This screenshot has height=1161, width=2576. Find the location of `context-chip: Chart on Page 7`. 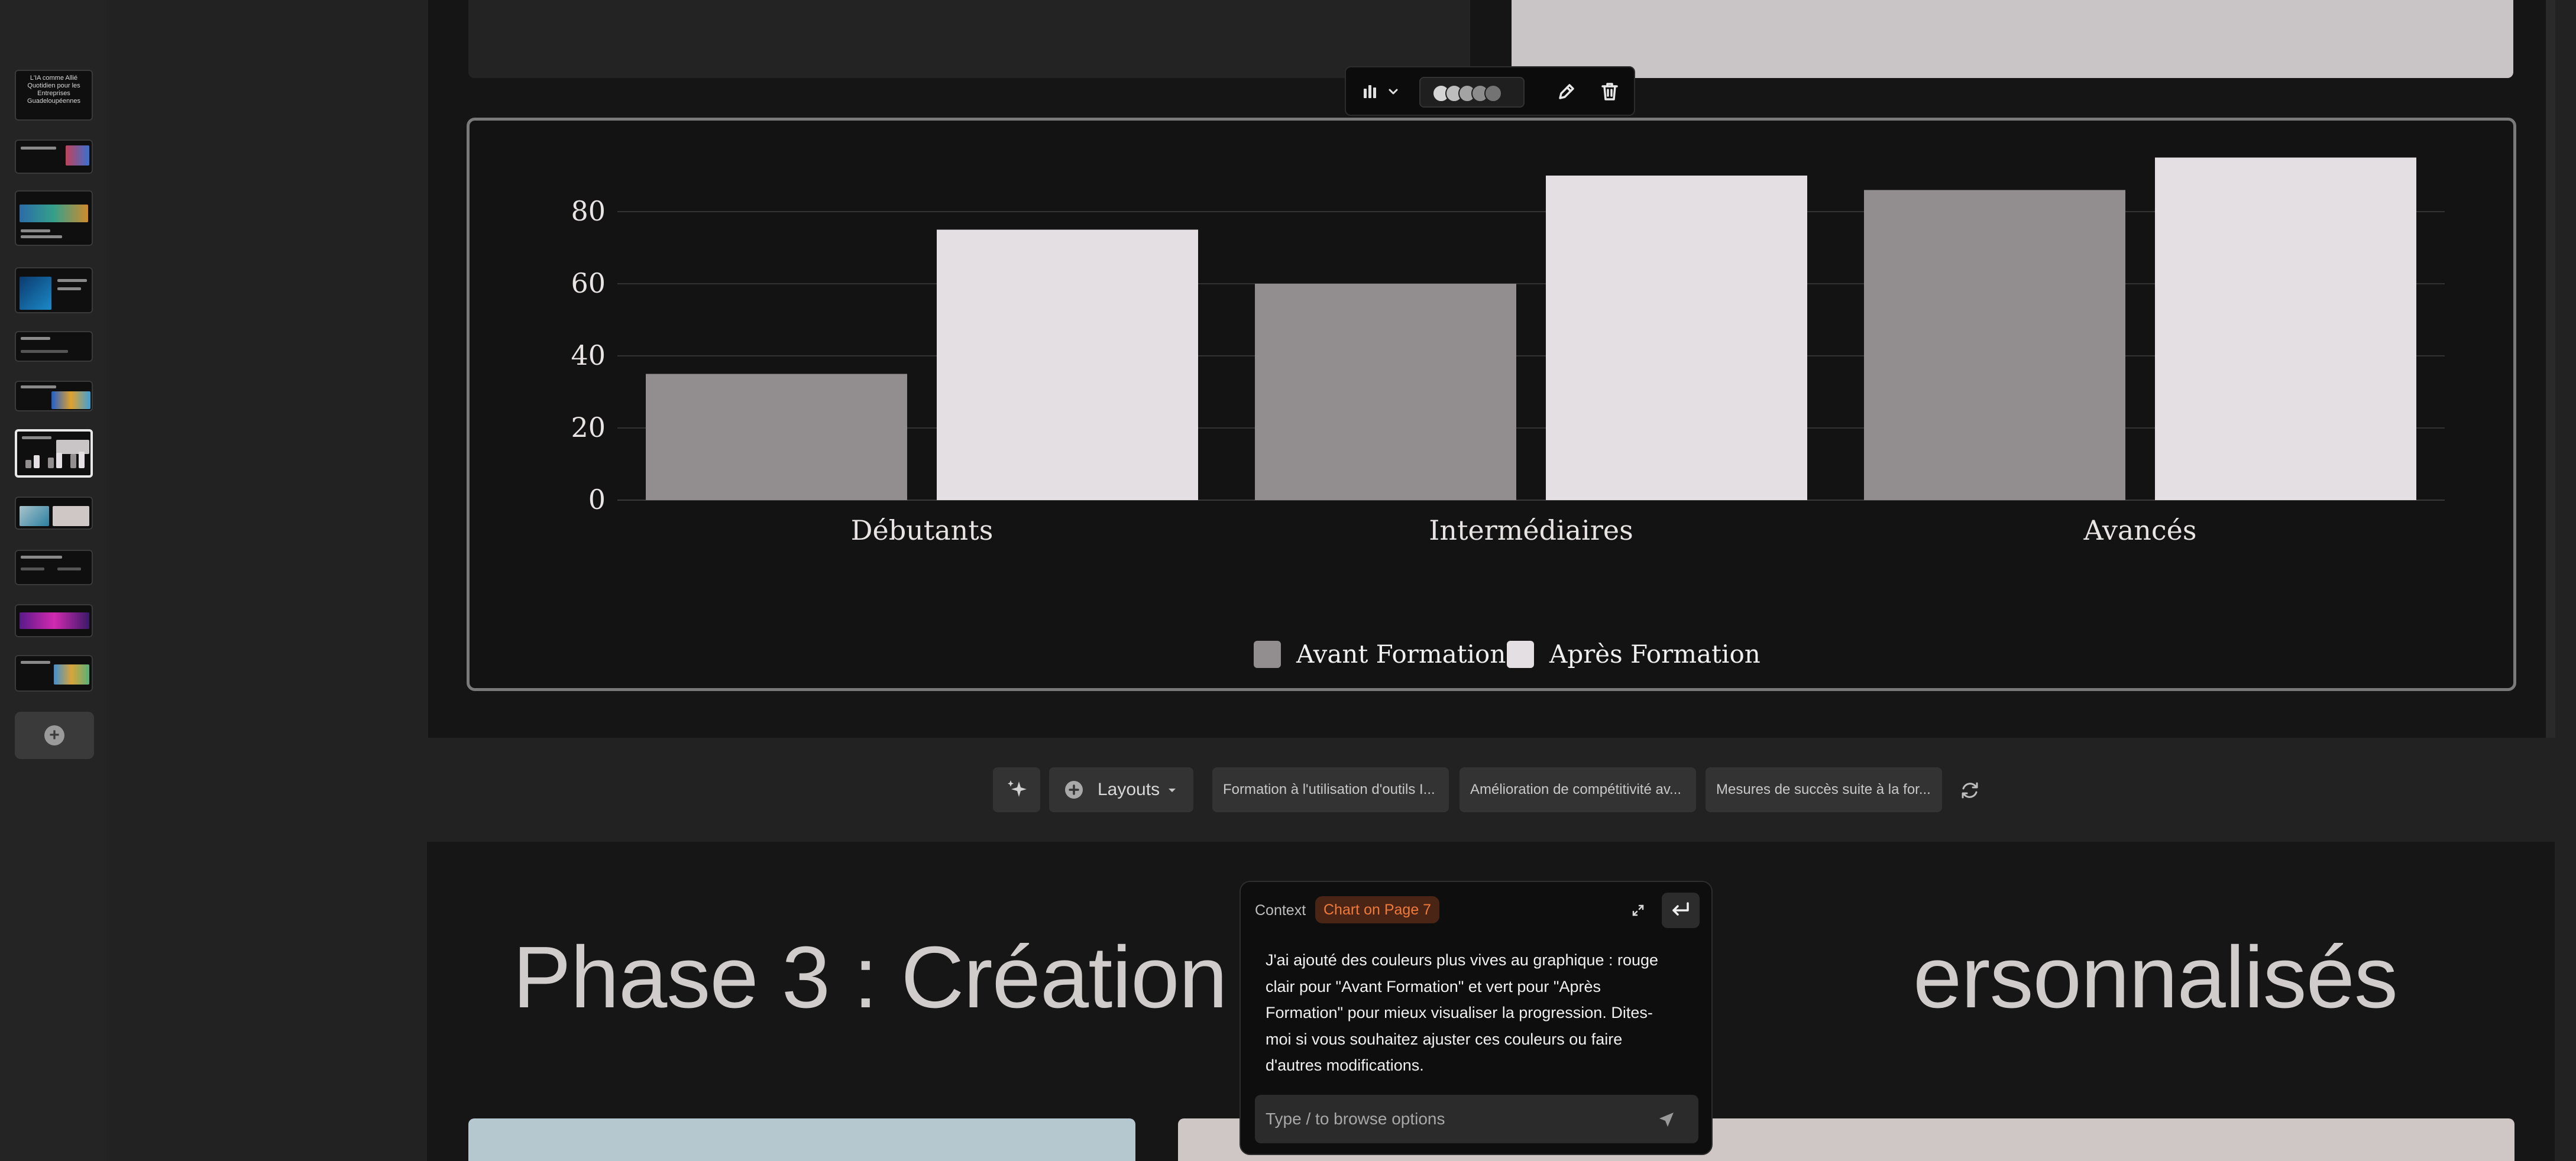

context-chip: Chart on Page 7 is located at coordinates (1377, 910).